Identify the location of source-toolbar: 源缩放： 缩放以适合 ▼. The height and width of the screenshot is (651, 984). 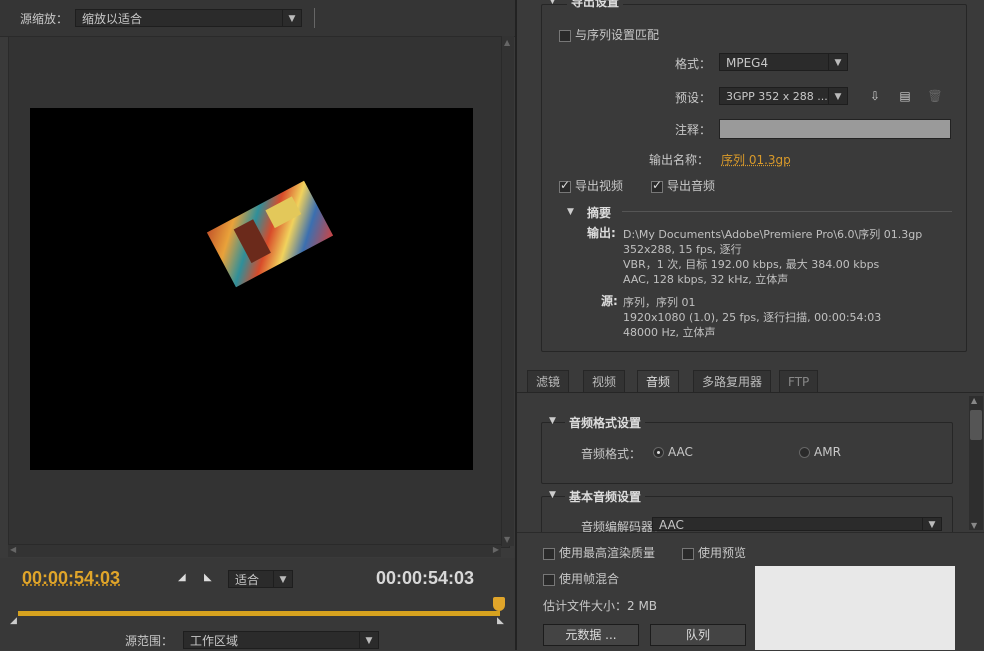
(257, 18).